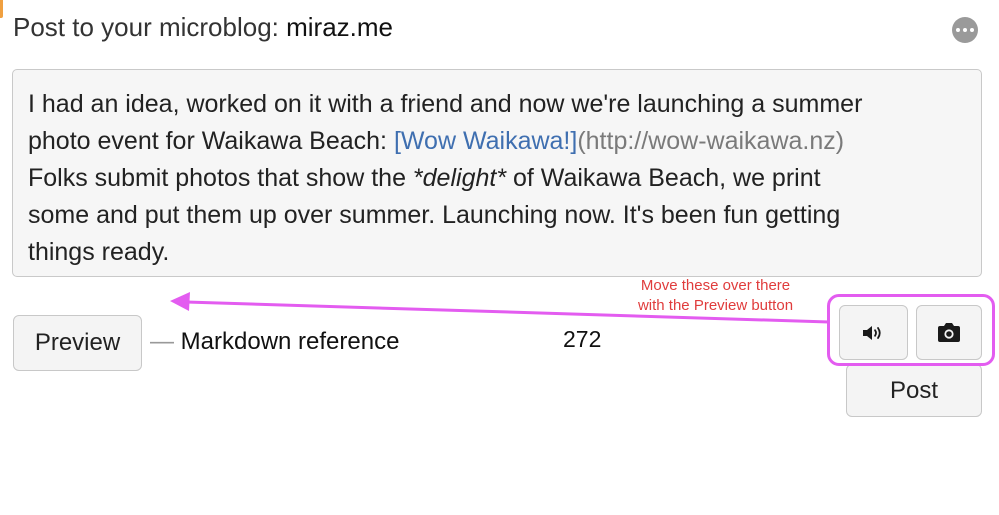 The width and height of the screenshot is (999, 515). I want to click on annotation-note-line: Move these over there, so click(715, 285).